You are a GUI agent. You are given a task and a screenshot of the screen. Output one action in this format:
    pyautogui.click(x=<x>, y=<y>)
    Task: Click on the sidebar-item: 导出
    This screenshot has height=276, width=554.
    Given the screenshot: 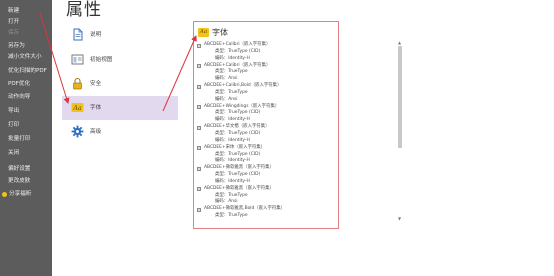 What is the action you would take?
    pyautogui.click(x=26, y=111)
    